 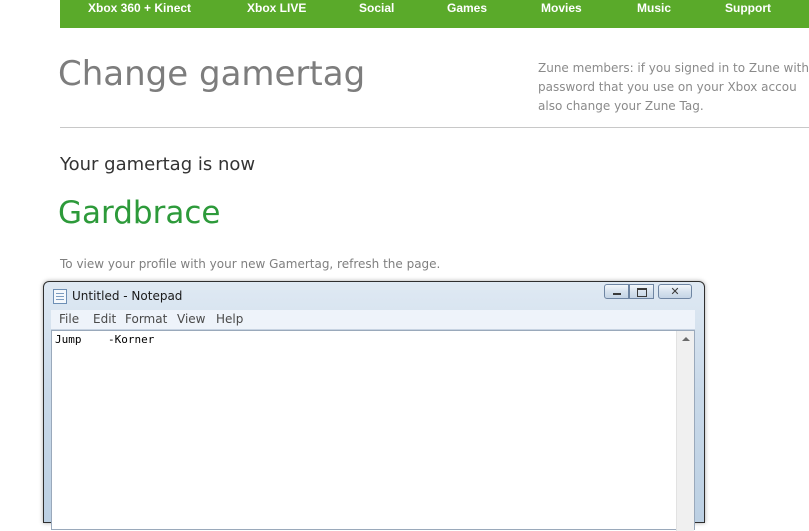 I want to click on nav-item-xbox-live: Xbox LIVE, so click(x=276, y=8).